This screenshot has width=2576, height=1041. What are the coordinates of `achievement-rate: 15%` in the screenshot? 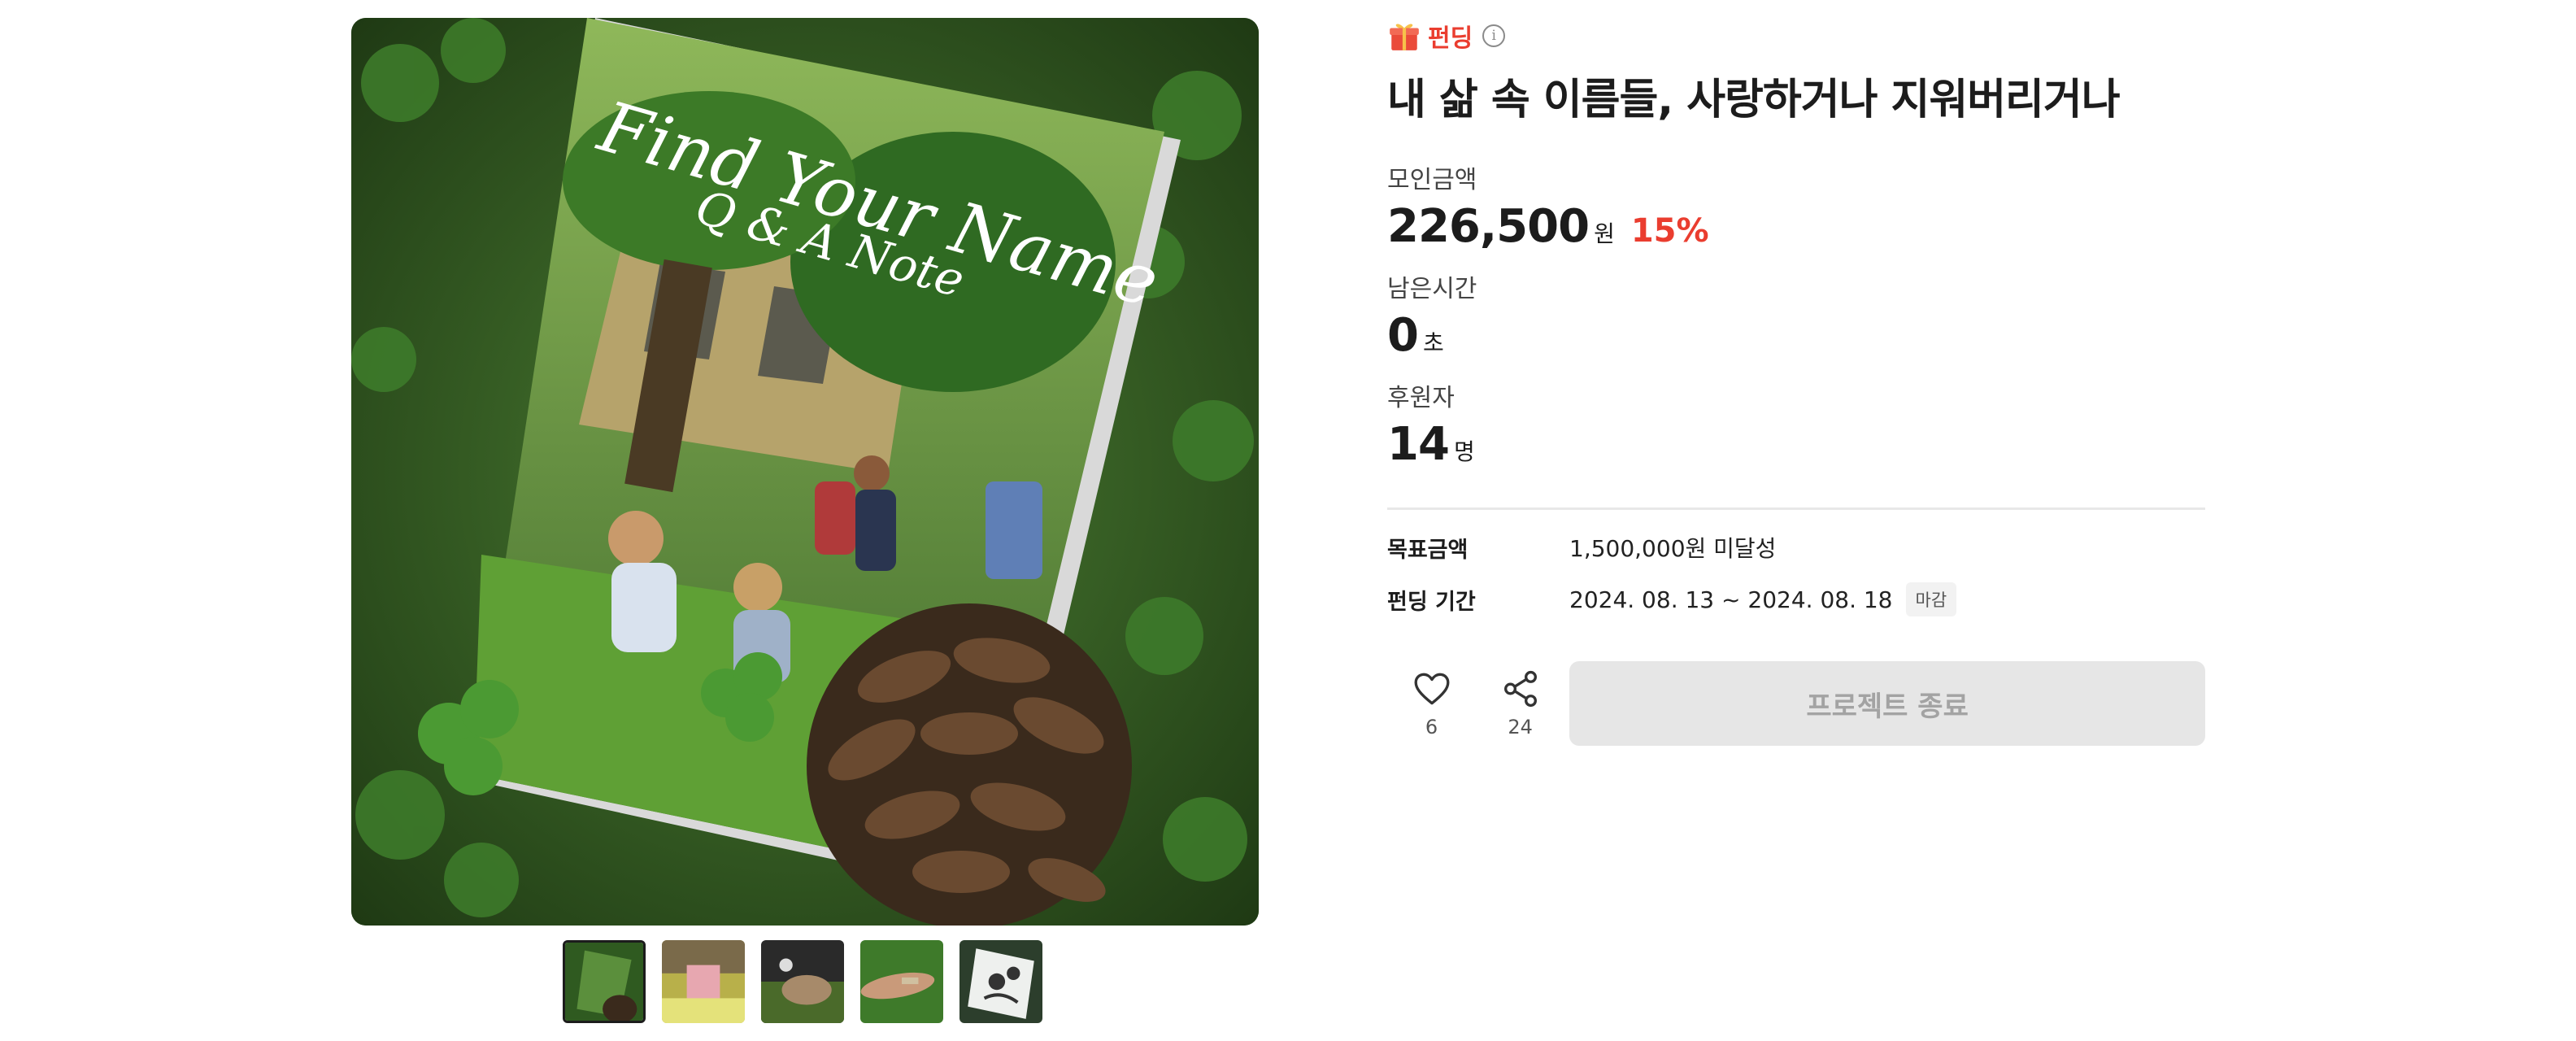 It's located at (1670, 231).